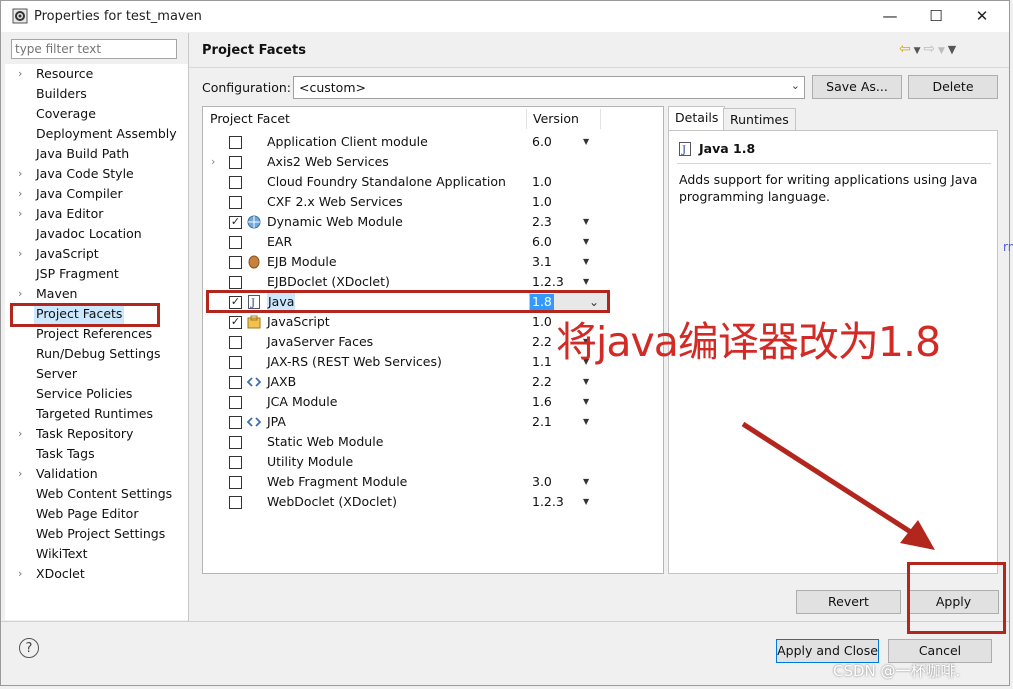 The height and width of the screenshot is (689, 1013). What do you see at coordinates (929, 49) in the screenshot?
I see `forward-icon: ⇨` at bounding box center [929, 49].